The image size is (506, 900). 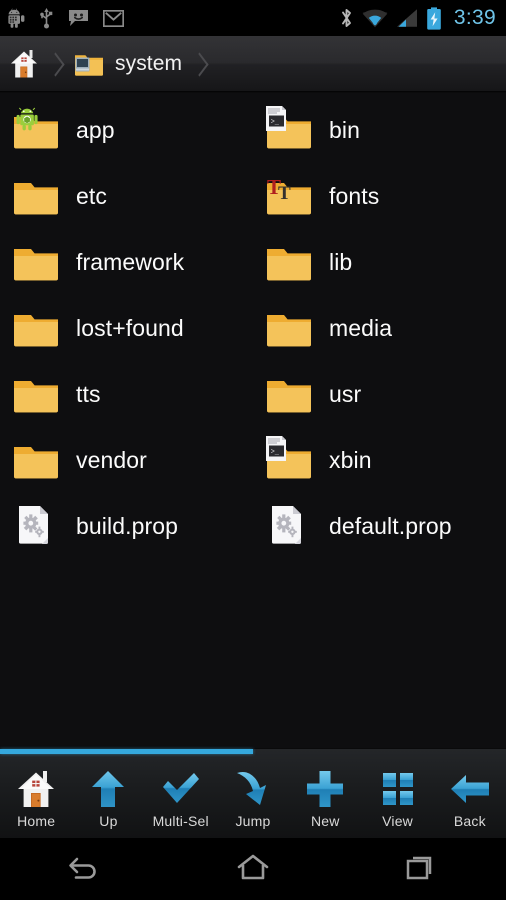 I want to click on bluetooth-icon, so click(x=346, y=18).